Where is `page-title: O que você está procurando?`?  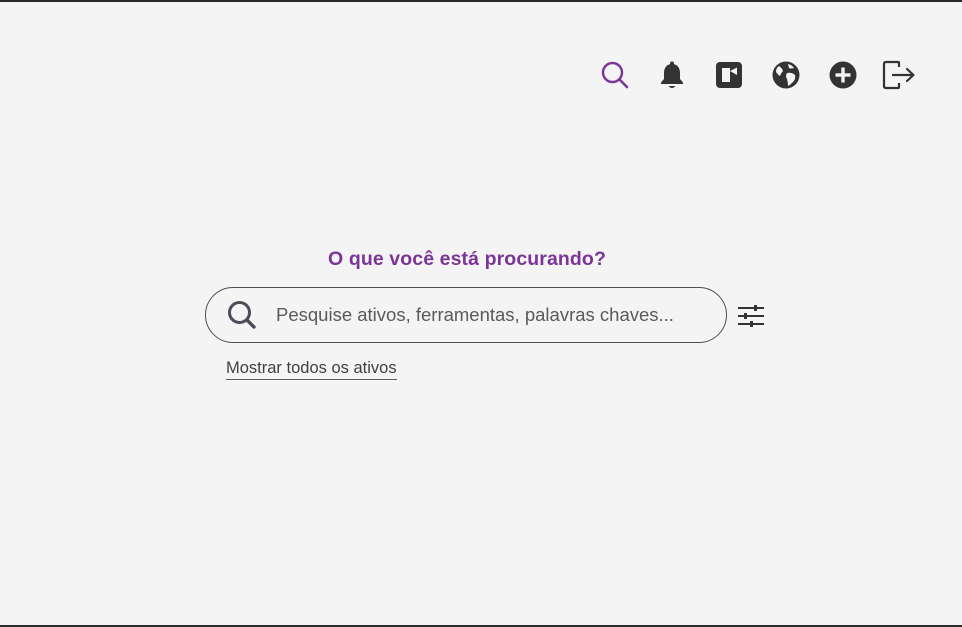
page-title: O que você está procurando? is located at coordinates (467, 259).